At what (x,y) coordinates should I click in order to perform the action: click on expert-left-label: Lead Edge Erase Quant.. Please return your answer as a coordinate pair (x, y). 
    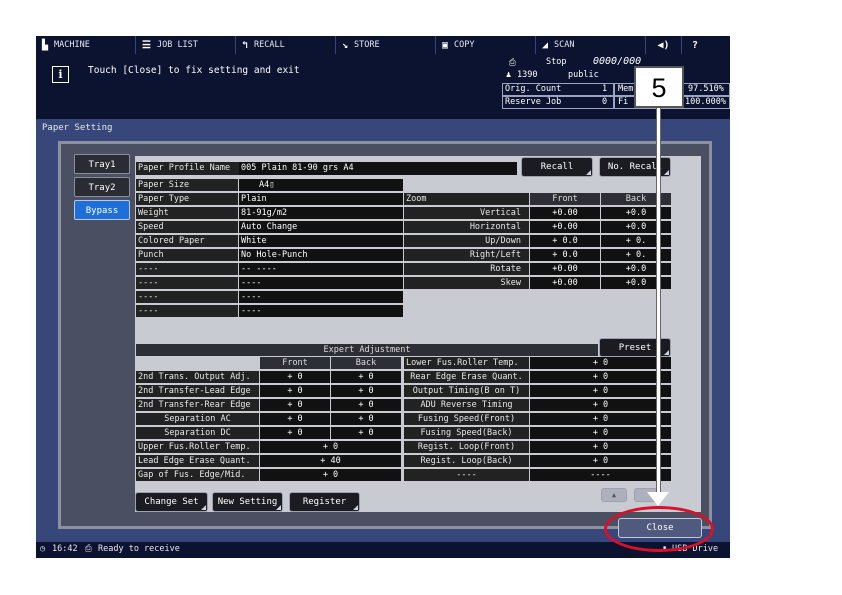
    Looking at the image, I should click on (197, 461).